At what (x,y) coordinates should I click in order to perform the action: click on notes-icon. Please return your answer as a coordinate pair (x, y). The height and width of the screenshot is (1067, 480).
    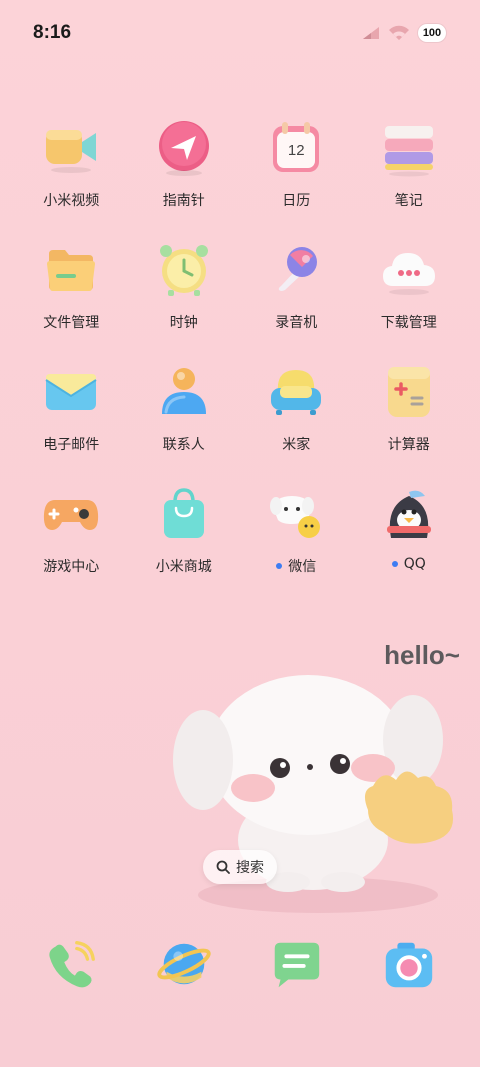
    Looking at the image, I should click on (408, 151).